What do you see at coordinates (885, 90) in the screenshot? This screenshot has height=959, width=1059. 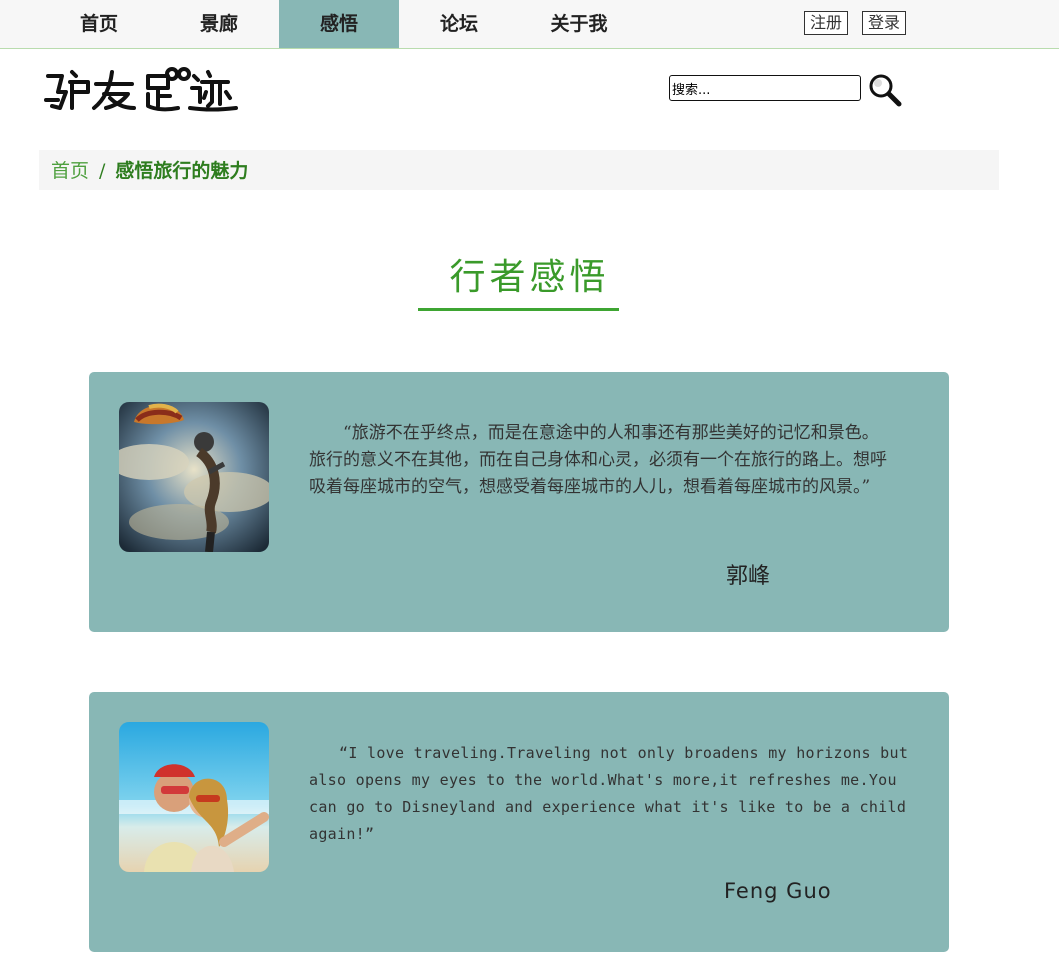 I see `search-icon` at bounding box center [885, 90].